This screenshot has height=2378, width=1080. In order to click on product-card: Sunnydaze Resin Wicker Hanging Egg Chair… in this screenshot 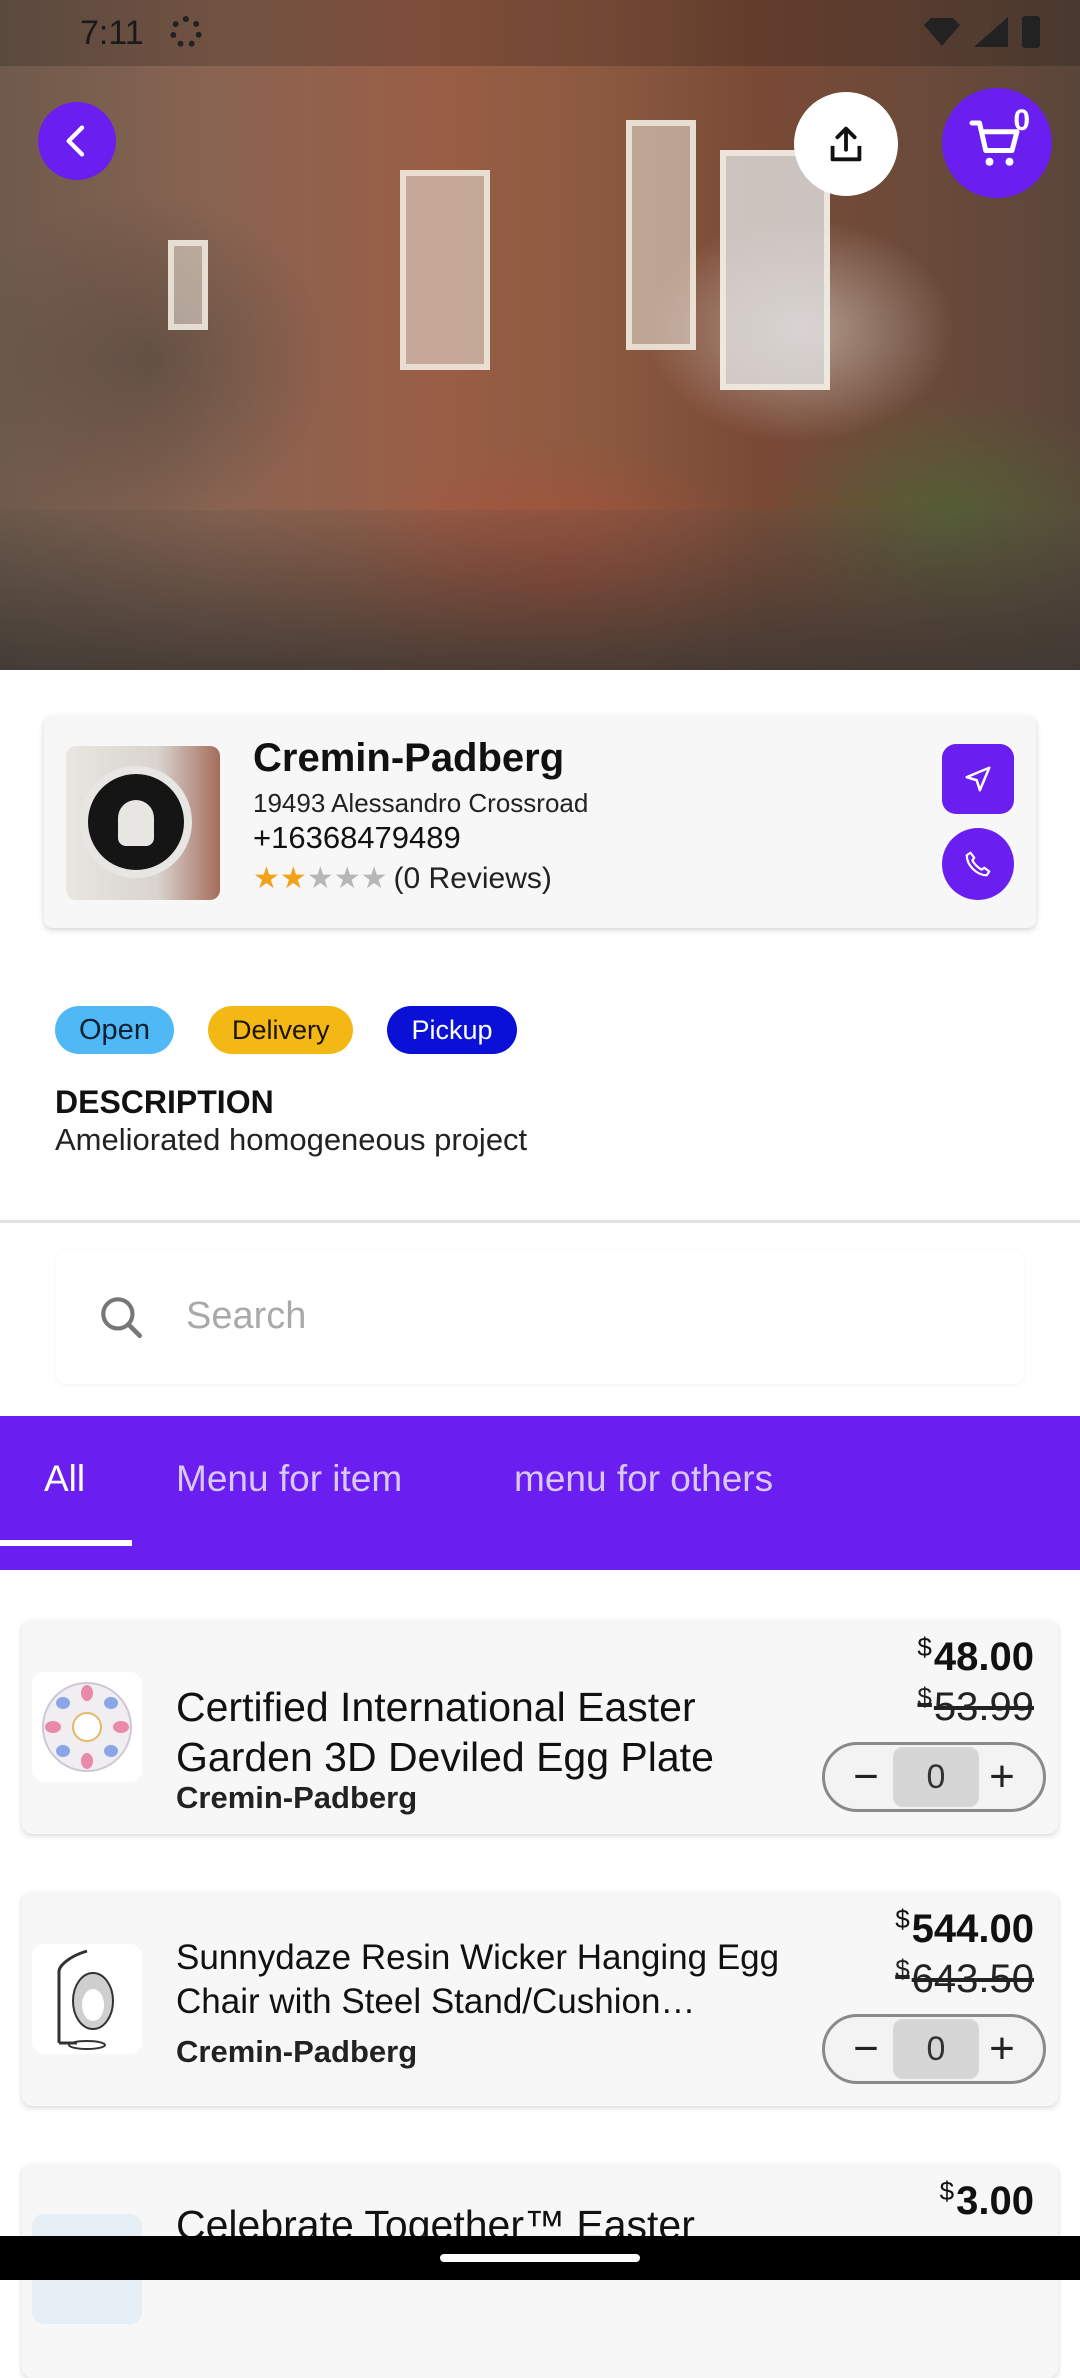, I will do `click(540, 1999)`.